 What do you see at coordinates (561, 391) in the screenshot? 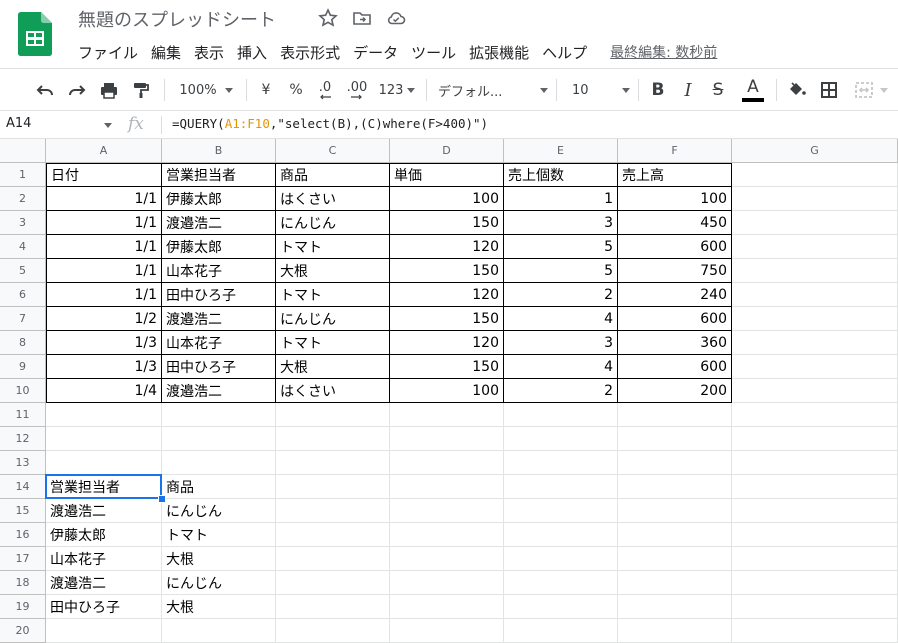
I see `cell-e10: 2` at bounding box center [561, 391].